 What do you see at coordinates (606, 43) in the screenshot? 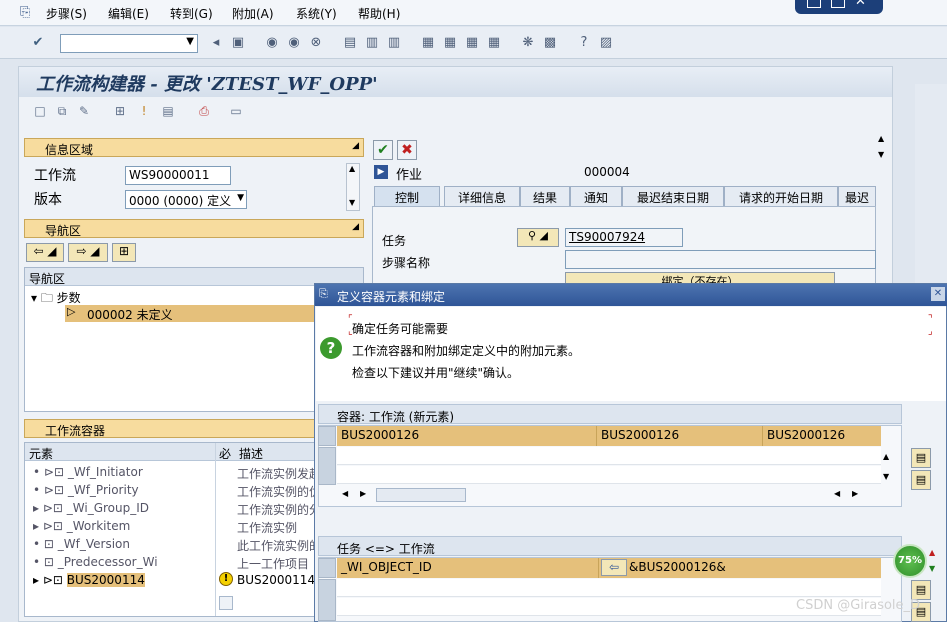
I see `layout-icon: ▨` at bounding box center [606, 43].